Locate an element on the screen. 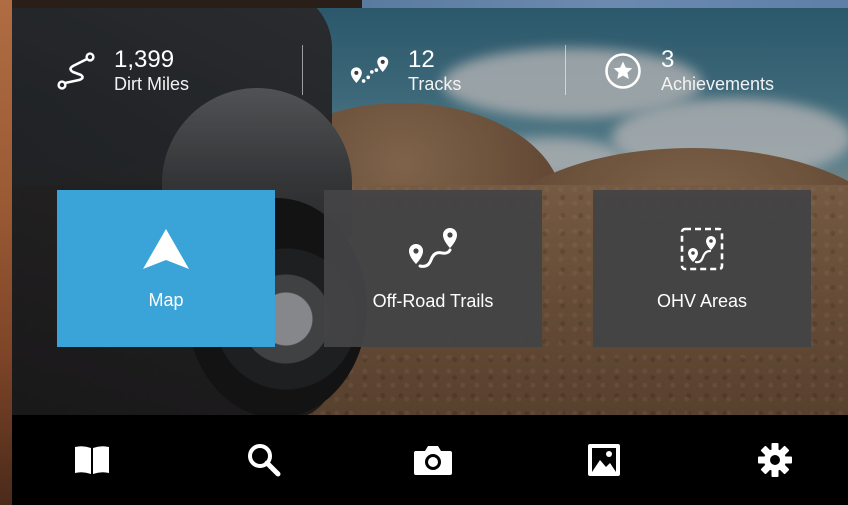 The height and width of the screenshot is (505, 848). gallery-tab is located at coordinates (604, 462).